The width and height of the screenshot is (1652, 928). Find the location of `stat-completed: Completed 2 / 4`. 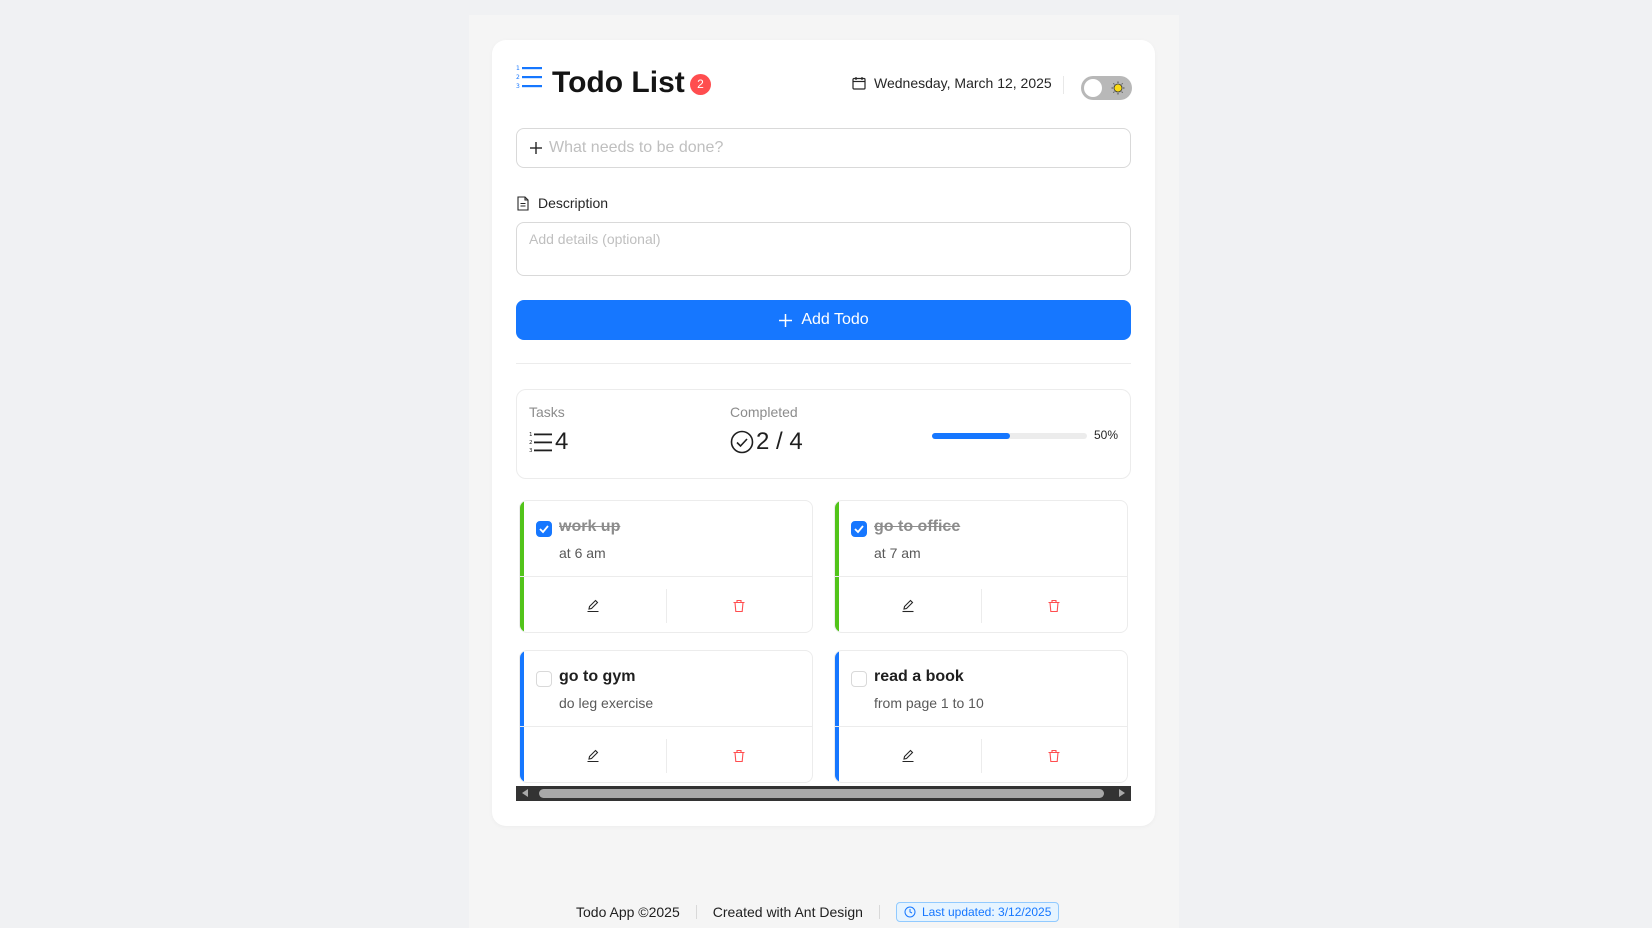

stat-completed: Completed 2 / 4 is located at coordinates (766, 430).